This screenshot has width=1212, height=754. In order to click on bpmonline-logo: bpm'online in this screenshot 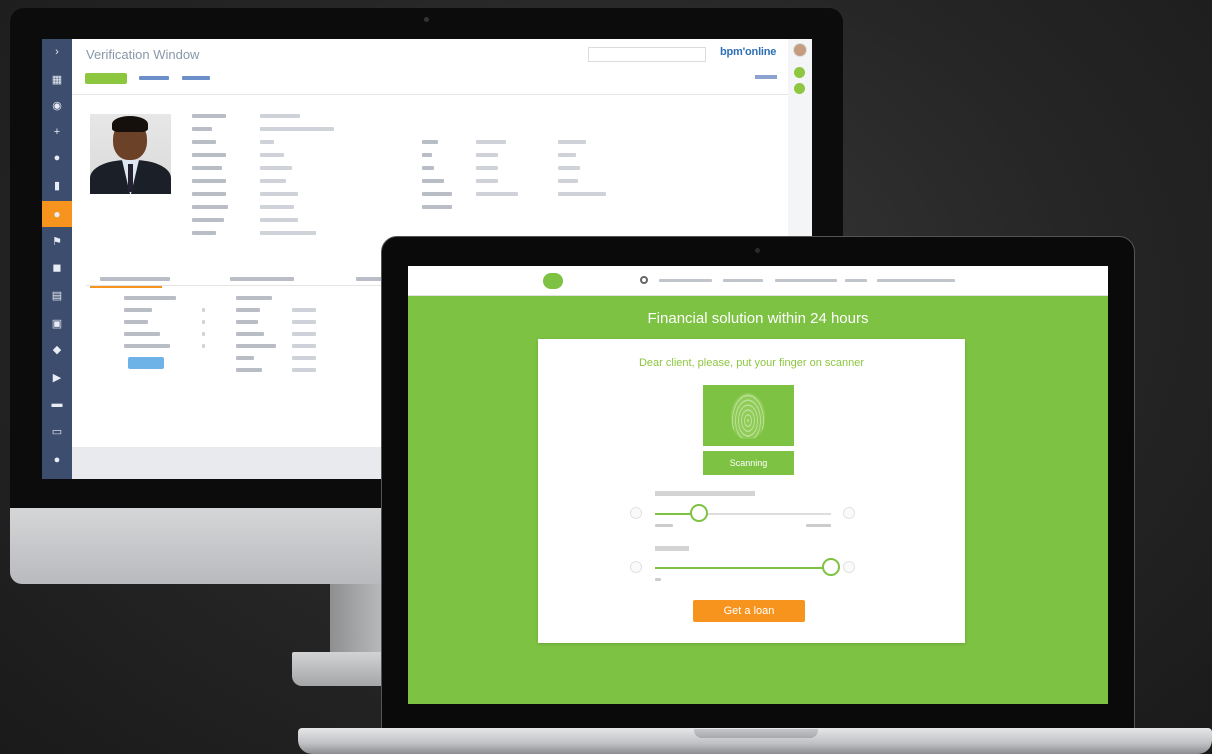, I will do `click(748, 52)`.